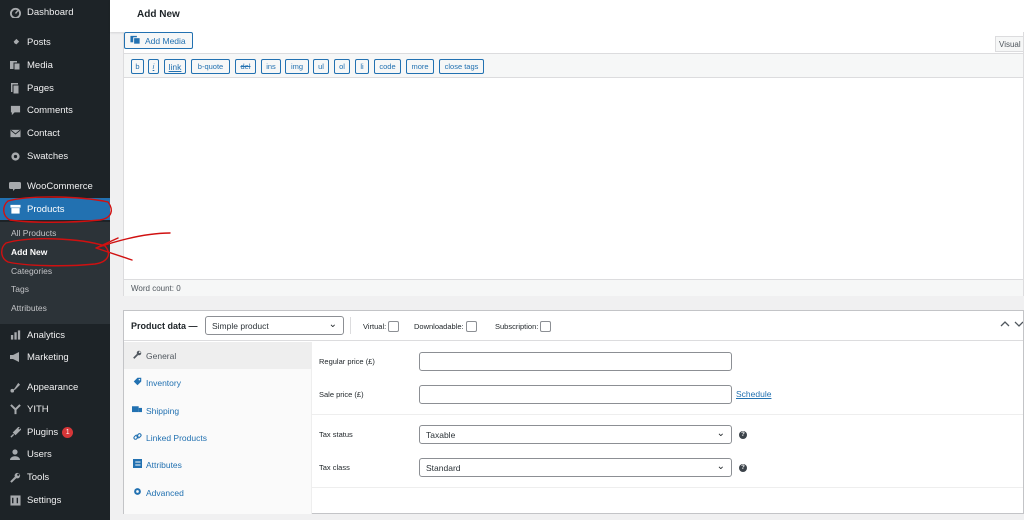 The width and height of the screenshot is (1024, 520). I want to click on quicktag-more-button: more, so click(420, 66).